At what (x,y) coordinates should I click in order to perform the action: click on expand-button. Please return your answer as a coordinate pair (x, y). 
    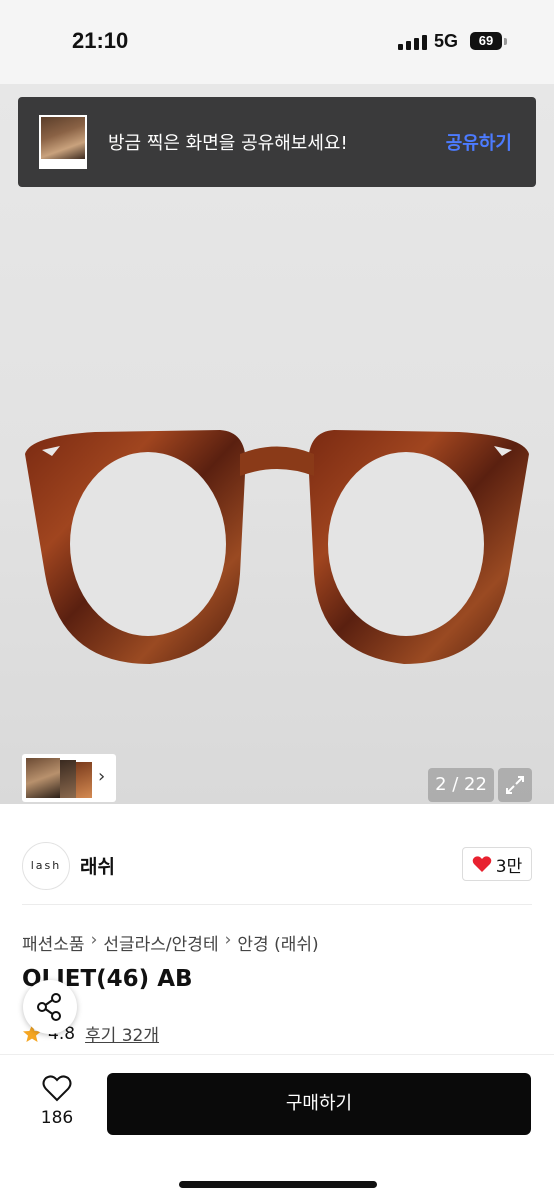
    Looking at the image, I should click on (515, 785).